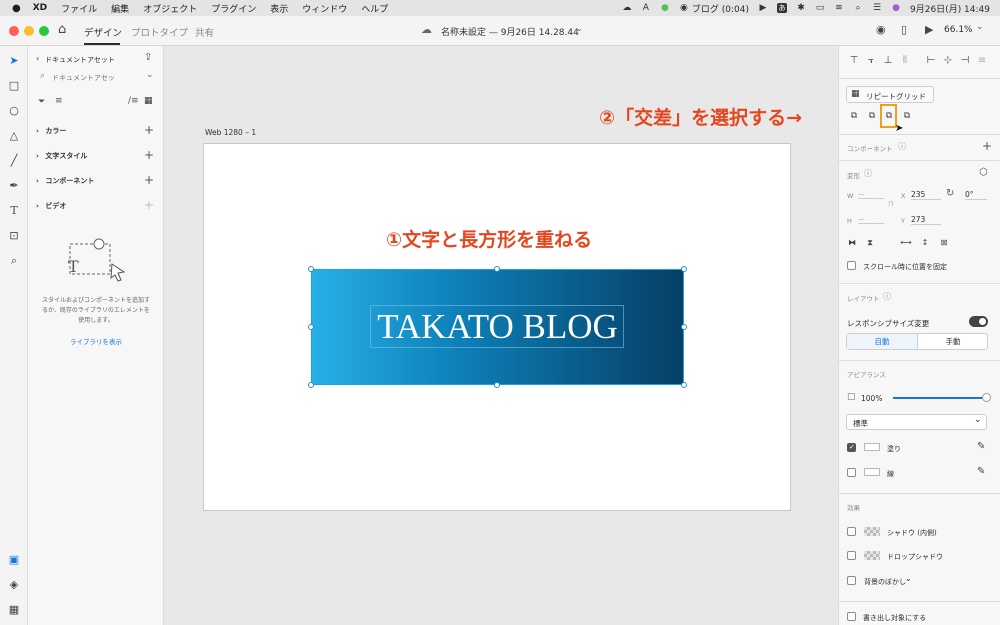 The width and height of the screenshot is (1000, 625). What do you see at coordinates (872, 447) in the screenshot?
I see `fill-color-swatch` at bounding box center [872, 447].